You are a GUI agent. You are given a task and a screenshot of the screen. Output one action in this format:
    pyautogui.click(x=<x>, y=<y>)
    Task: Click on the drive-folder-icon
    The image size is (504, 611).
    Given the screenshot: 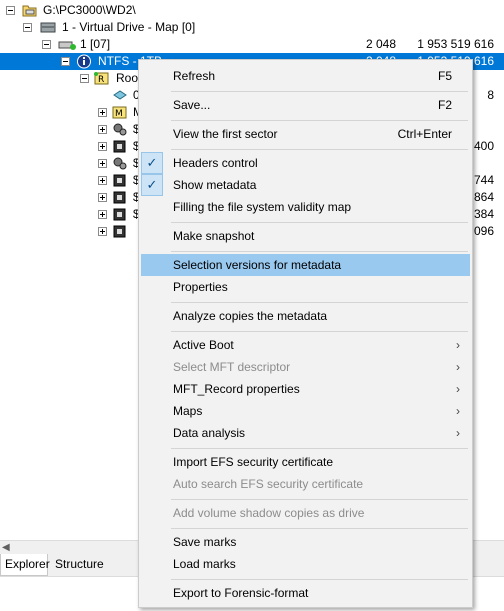 What is the action you would take?
    pyautogui.click(x=30, y=10)
    